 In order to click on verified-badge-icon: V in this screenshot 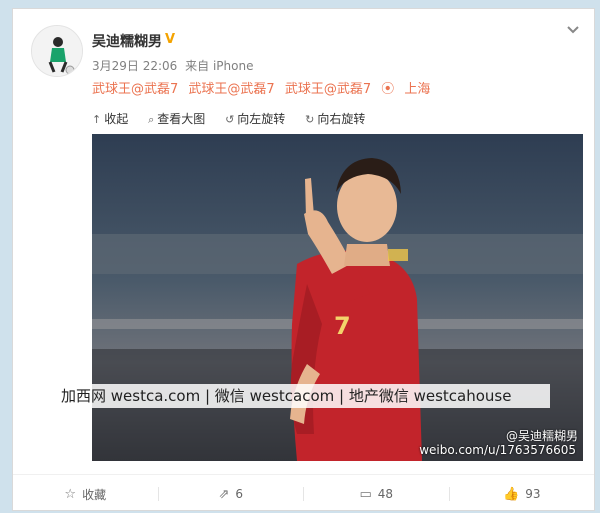, I will do `click(170, 39)`.